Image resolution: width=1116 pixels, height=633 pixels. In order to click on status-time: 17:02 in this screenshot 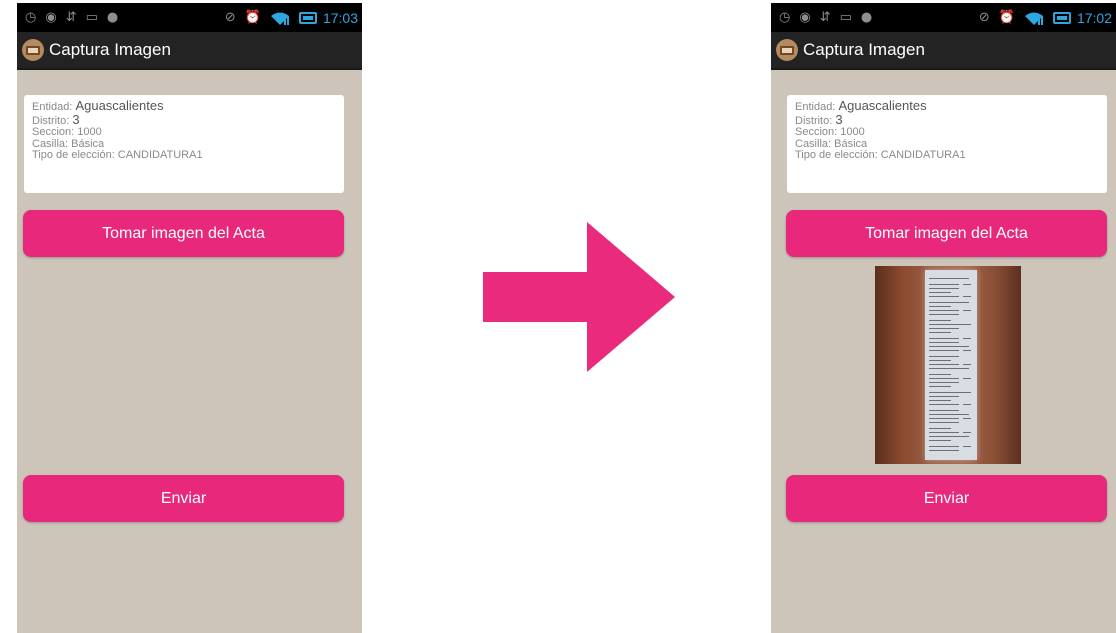, I will do `click(1094, 17)`.